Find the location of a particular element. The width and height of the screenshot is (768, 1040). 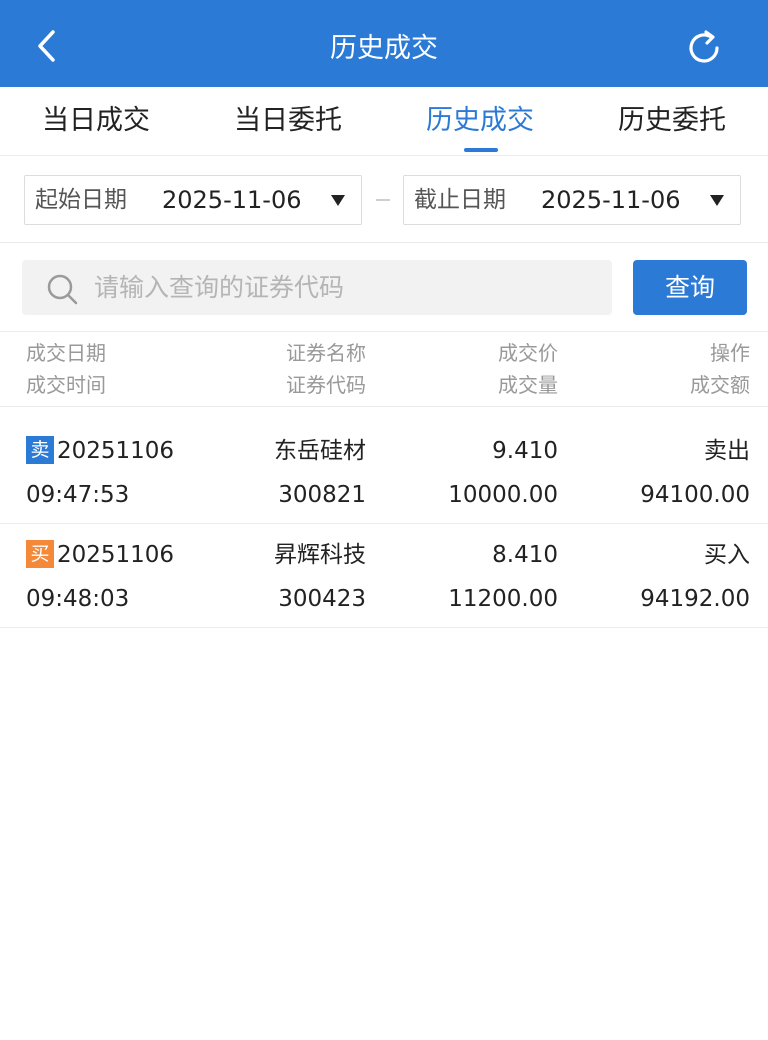

tab-label: 当日委托 is located at coordinates (288, 120).